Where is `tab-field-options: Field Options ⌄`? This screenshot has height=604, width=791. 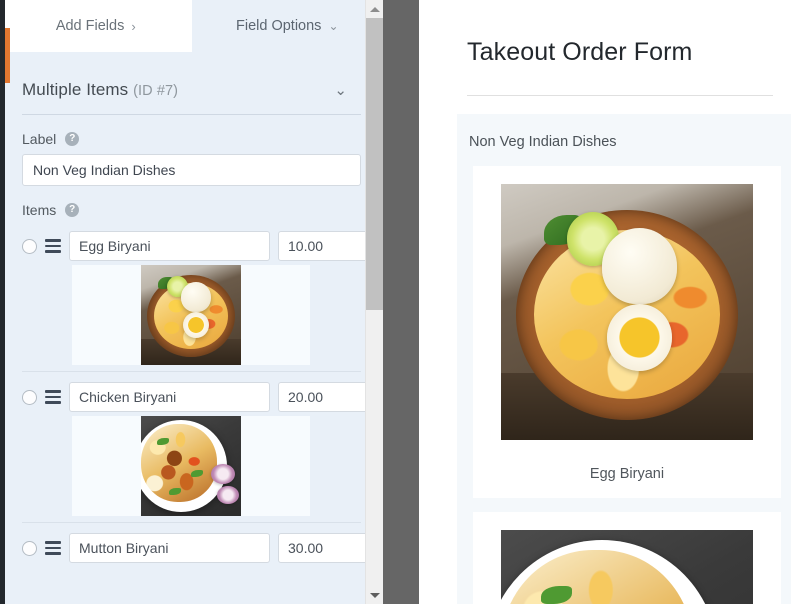 tab-field-options: Field Options ⌄ is located at coordinates (287, 26).